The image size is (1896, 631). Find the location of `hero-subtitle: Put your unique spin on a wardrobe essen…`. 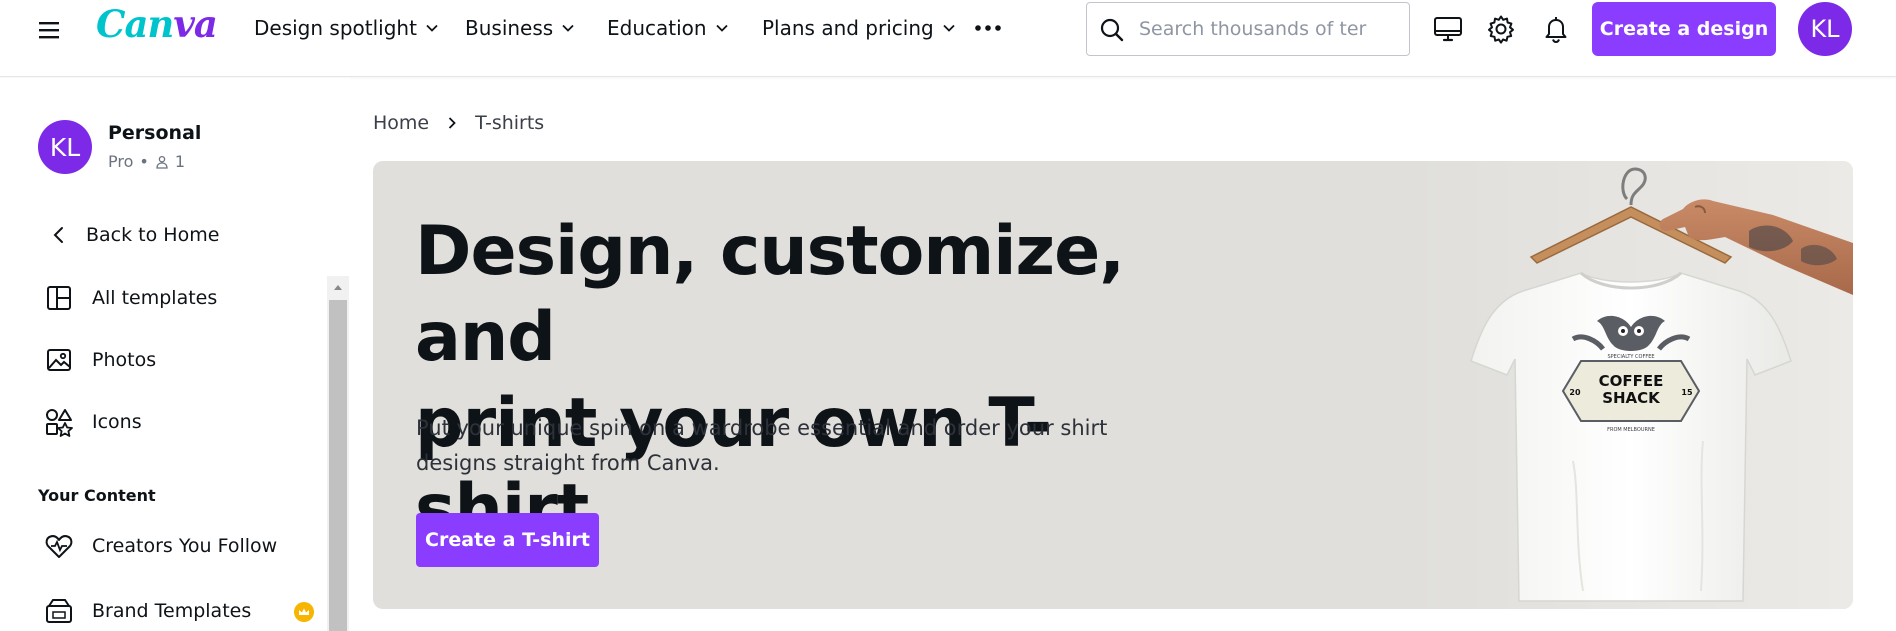

hero-subtitle: Put your unique spin on a wardrobe essen… is located at coordinates (776, 446).